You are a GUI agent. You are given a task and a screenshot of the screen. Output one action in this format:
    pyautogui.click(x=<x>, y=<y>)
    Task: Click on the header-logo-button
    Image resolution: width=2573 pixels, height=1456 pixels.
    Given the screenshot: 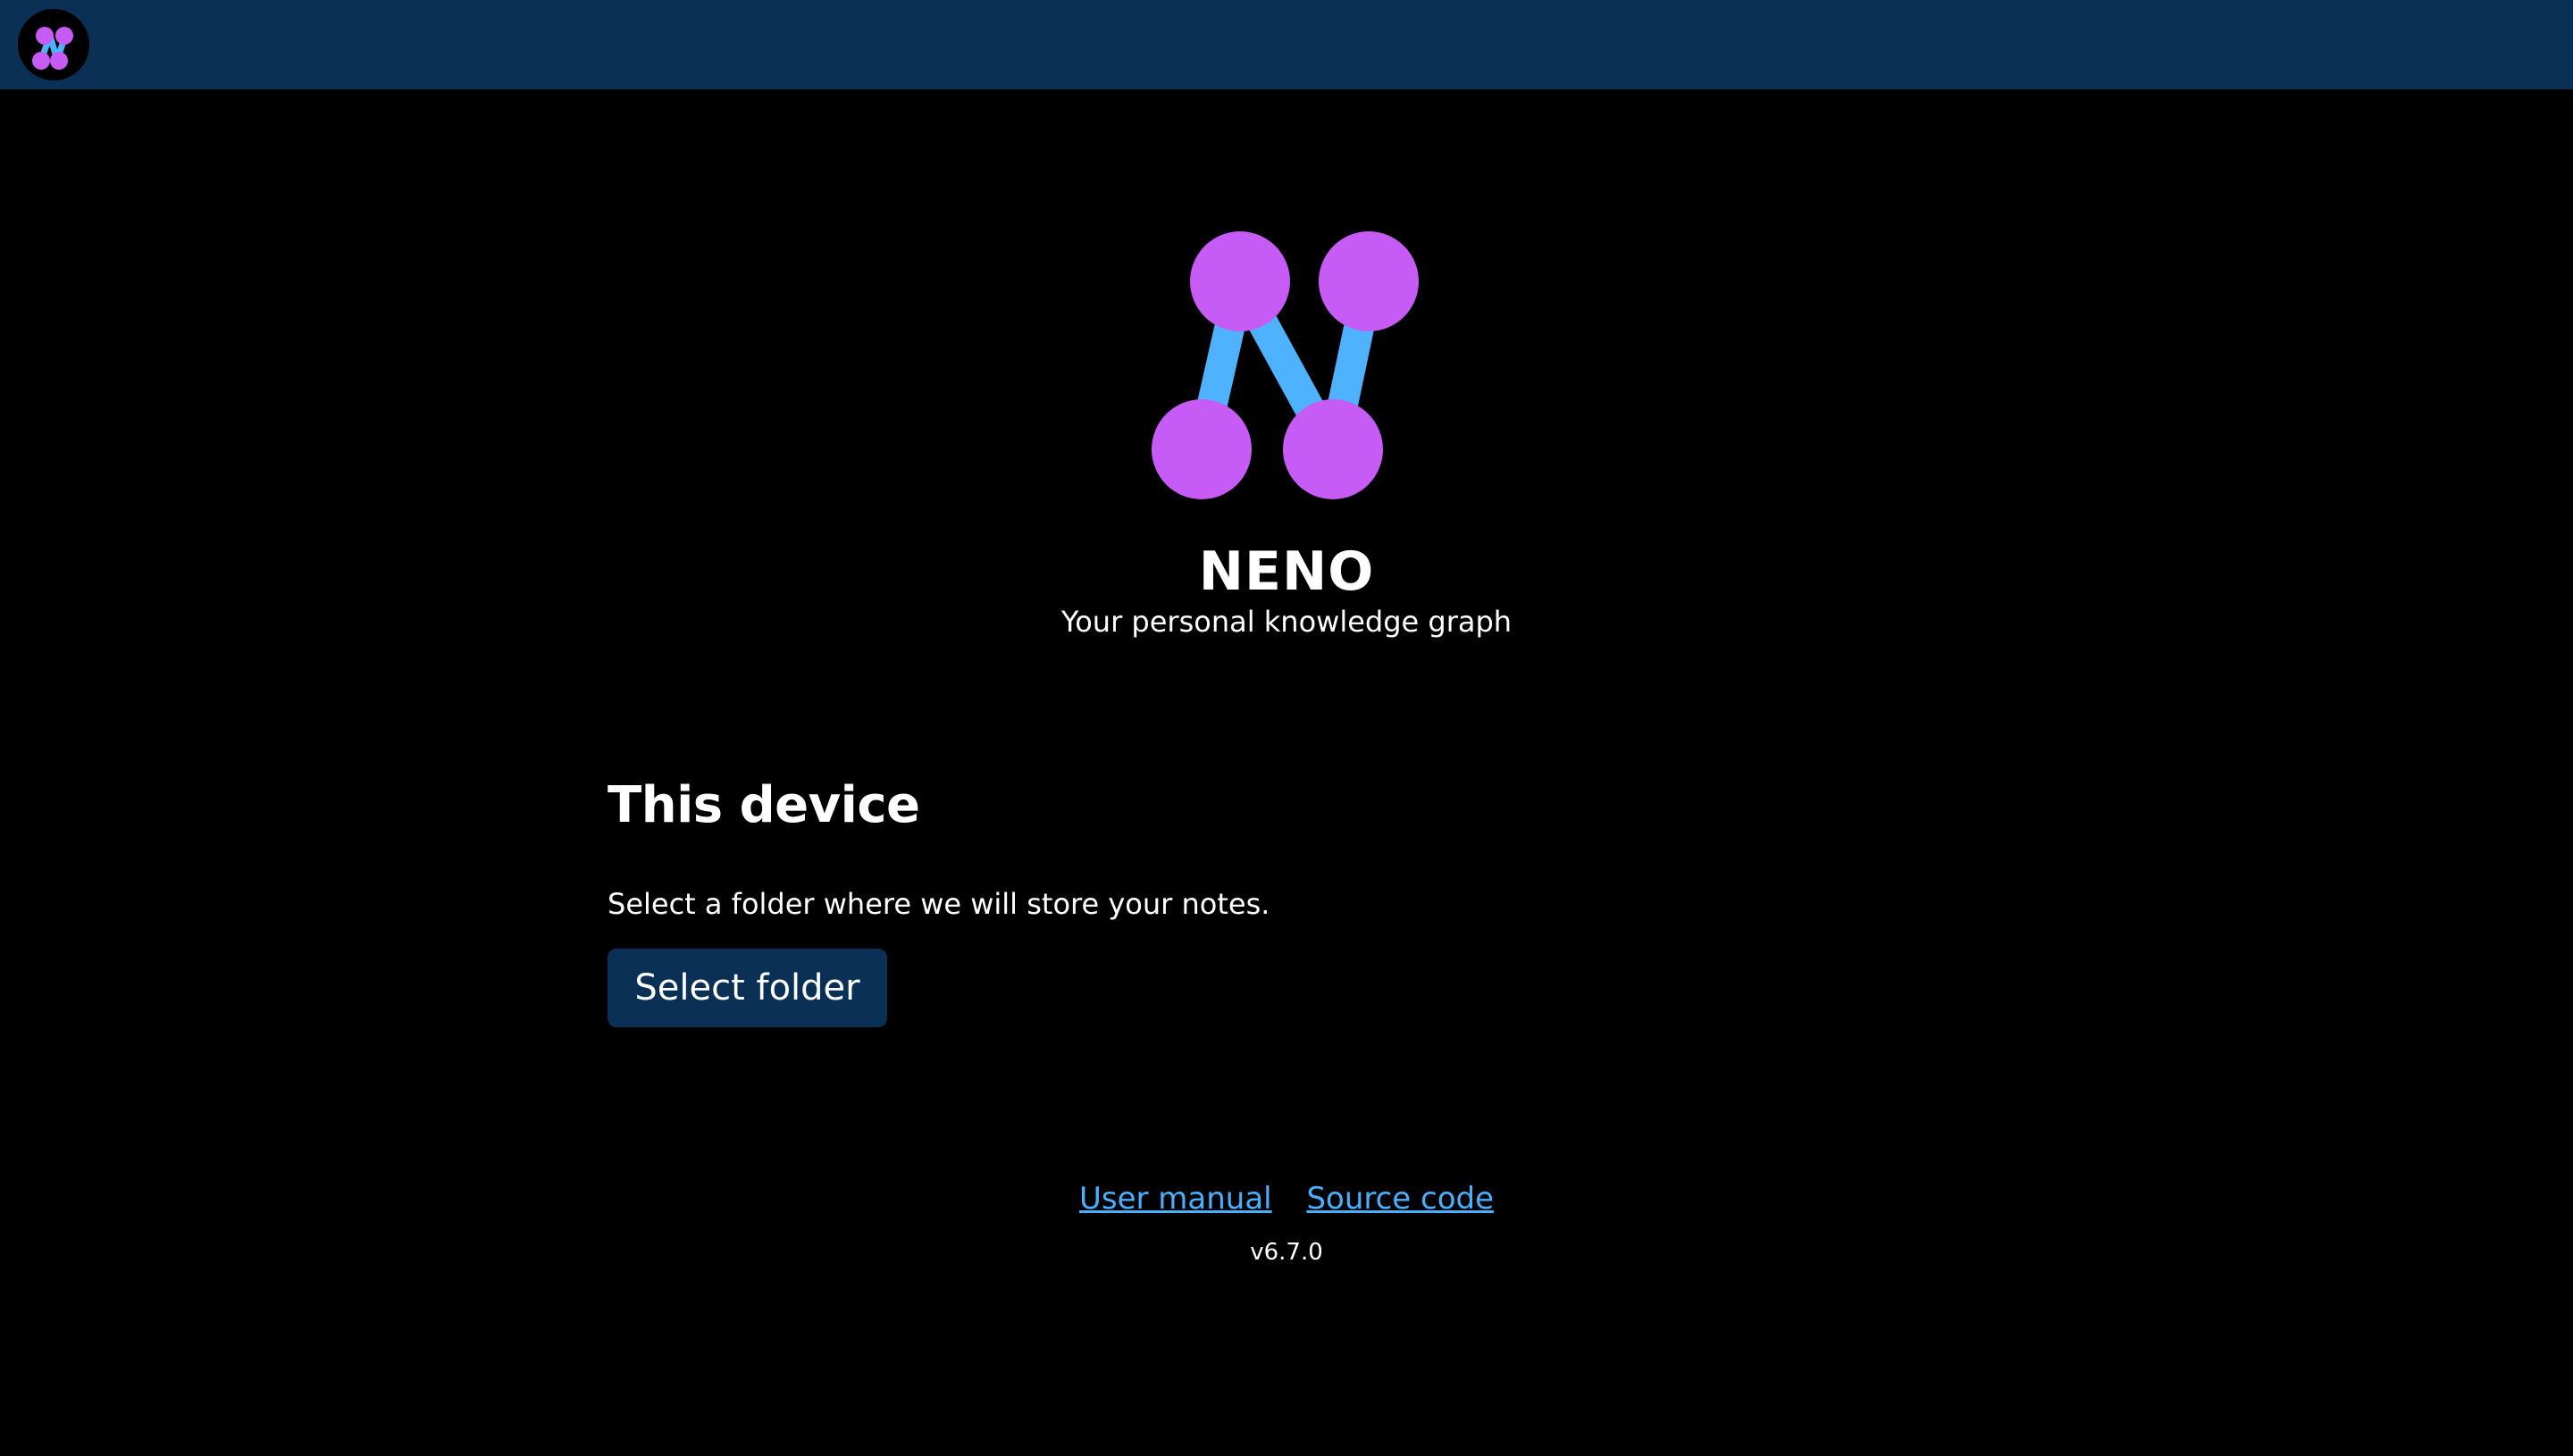 What is the action you would take?
    pyautogui.click(x=53, y=44)
    